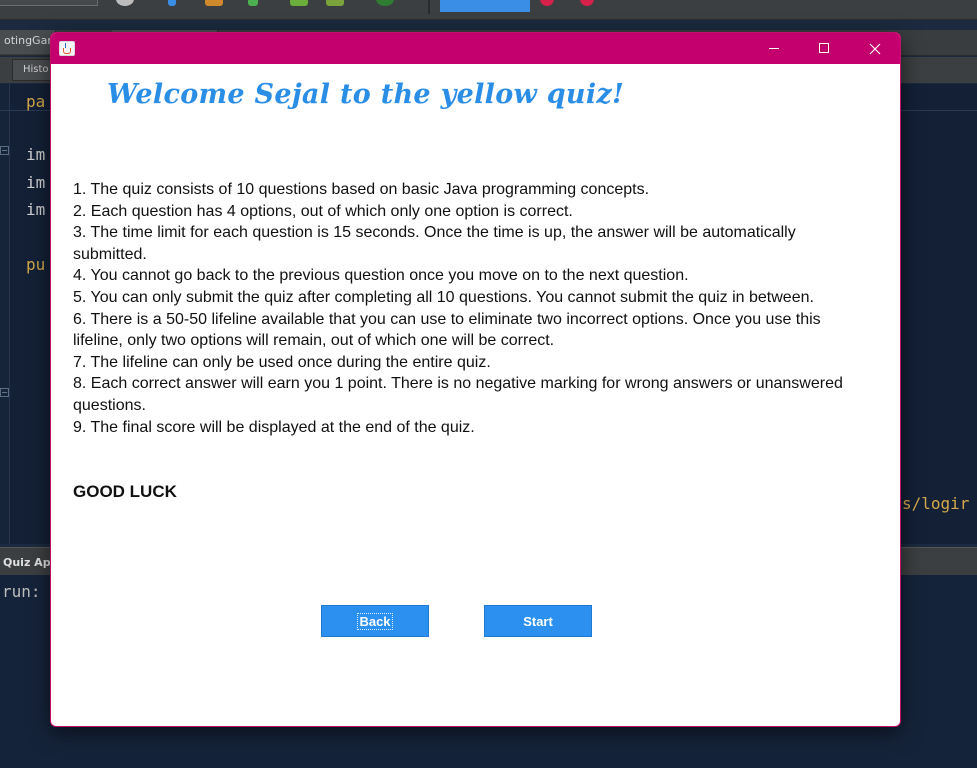 The width and height of the screenshot is (977, 768). What do you see at coordinates (485, 6) in the screenshot?
I see `ide-memory-indicator` at bounding box center [485, 6].